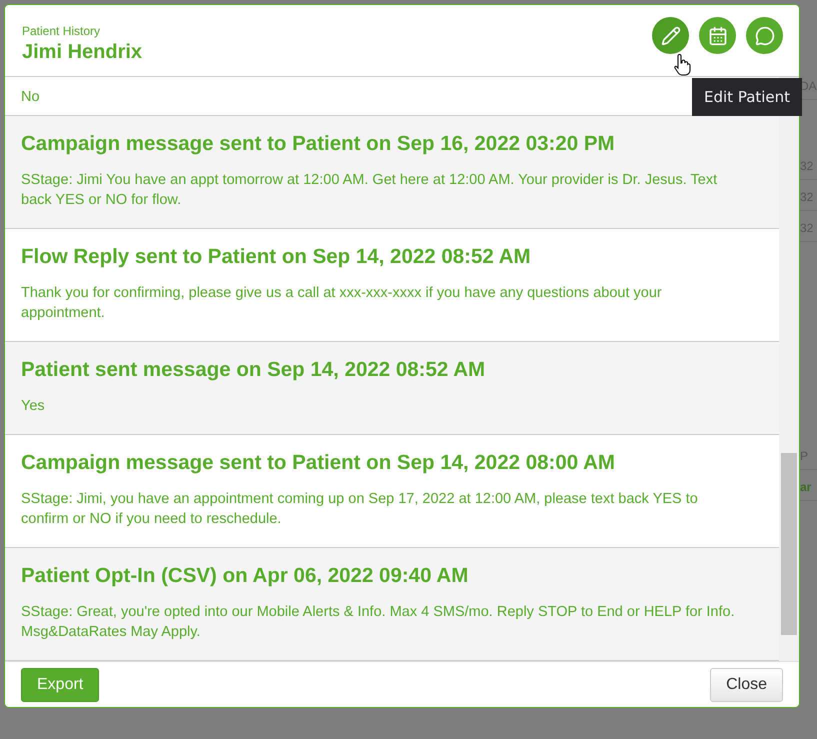 The height and width of the screenshot is (739, 817). I want to click on close-button: Close, so click(746, 685).